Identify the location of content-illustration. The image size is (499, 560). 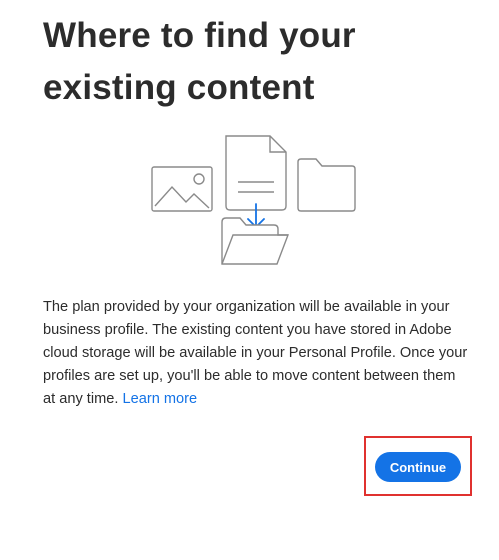
(255, 199).